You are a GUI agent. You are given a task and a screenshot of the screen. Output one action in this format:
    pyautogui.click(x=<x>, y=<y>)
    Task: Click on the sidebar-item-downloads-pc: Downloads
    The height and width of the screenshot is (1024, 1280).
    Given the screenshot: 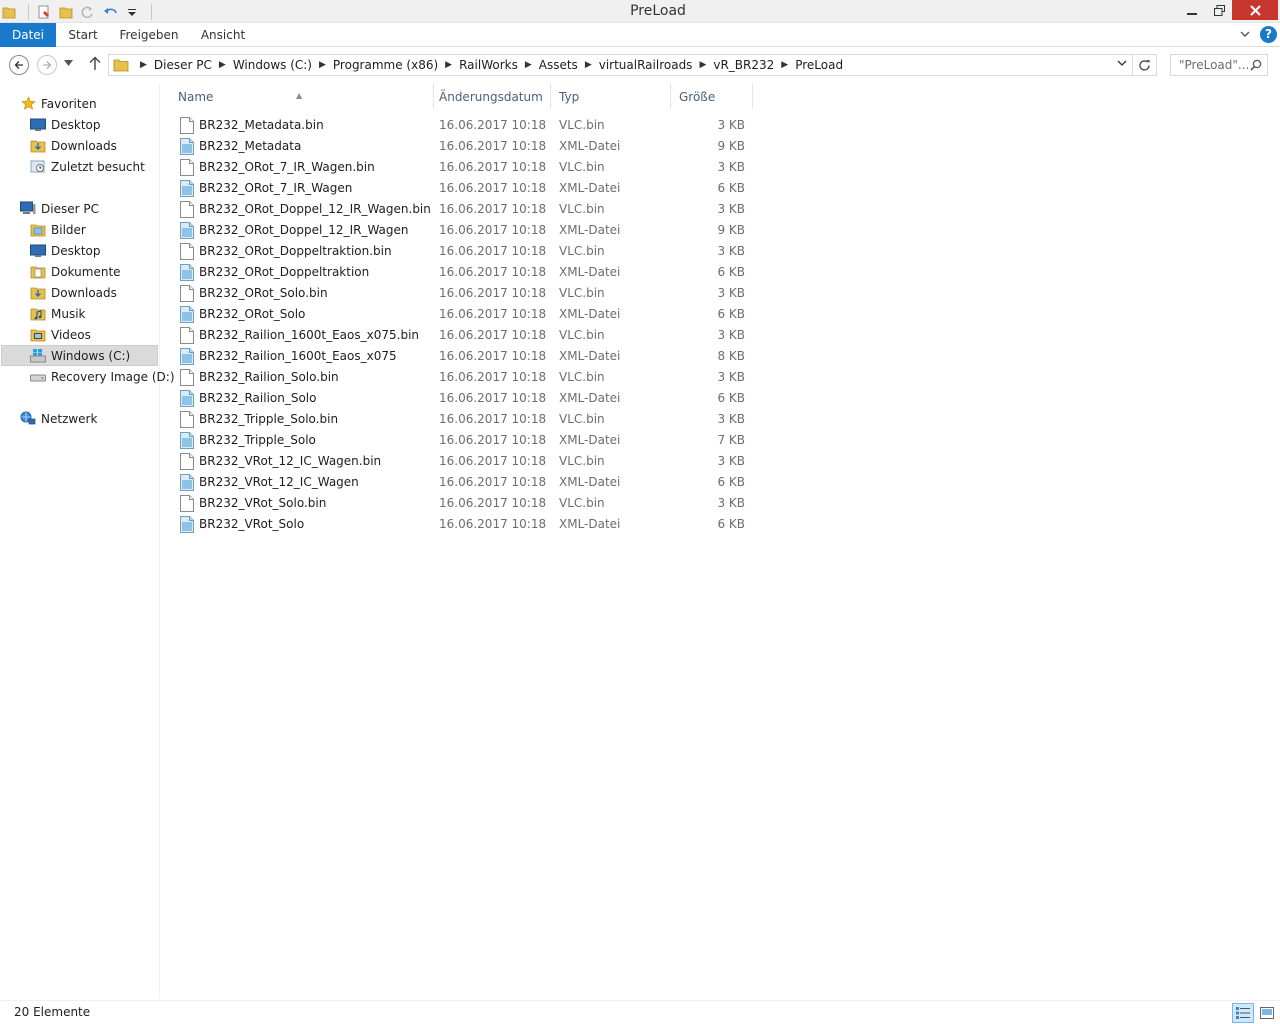 What is the action you would take?
    pyautogui.click(x=73, y=292)
    